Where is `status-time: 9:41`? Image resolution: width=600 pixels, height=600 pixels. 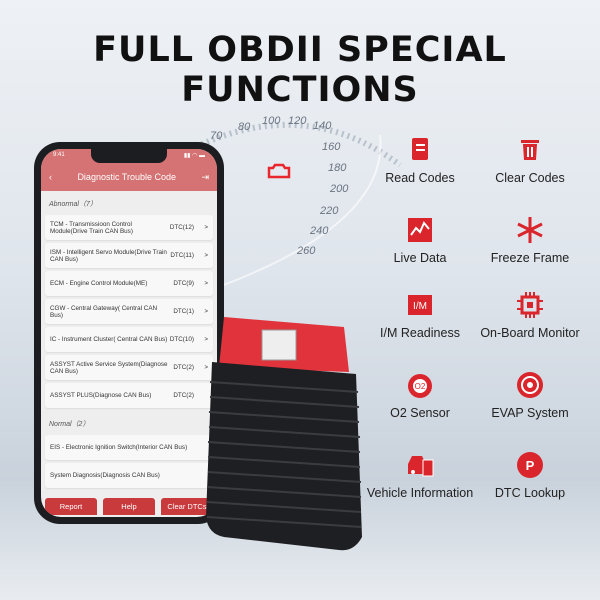
status-time: 9:41 is located at coordinates (59, 155).